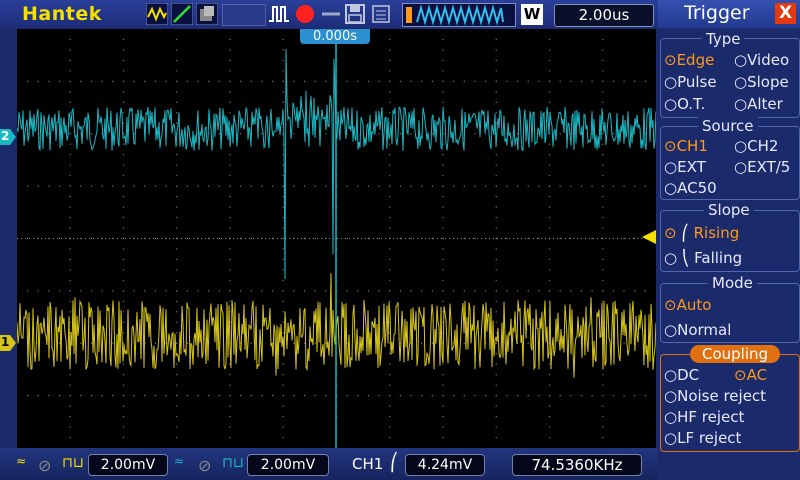  I want to click on waveform-display-icon, so click(157, 14).